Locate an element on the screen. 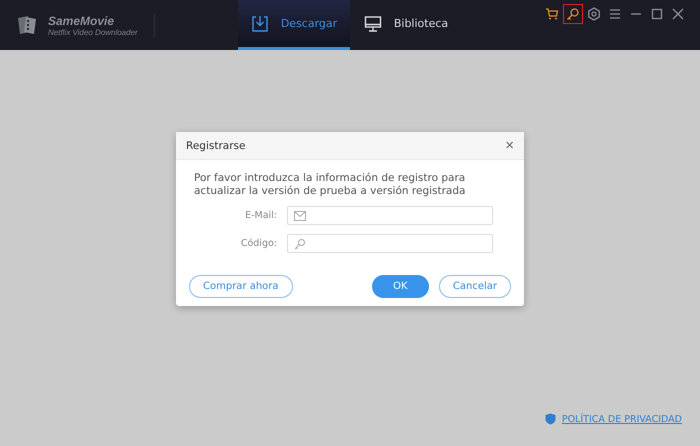 This screenshot has height=446, width=700. app-name: SameMovie is located at coordinates (82, 21).